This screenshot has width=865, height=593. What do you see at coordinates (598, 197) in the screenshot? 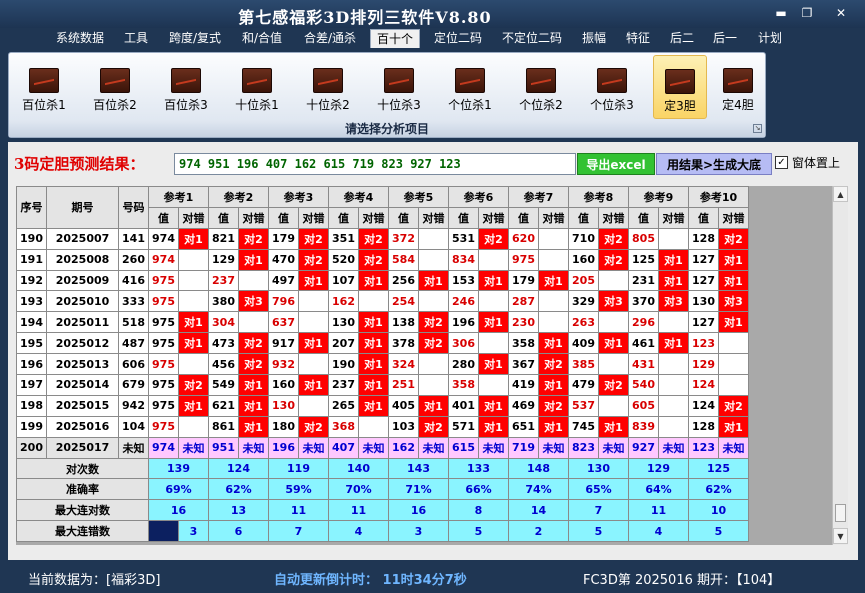
I see `col-header-ref-8: 参考8` at bounding box center [598, 197].